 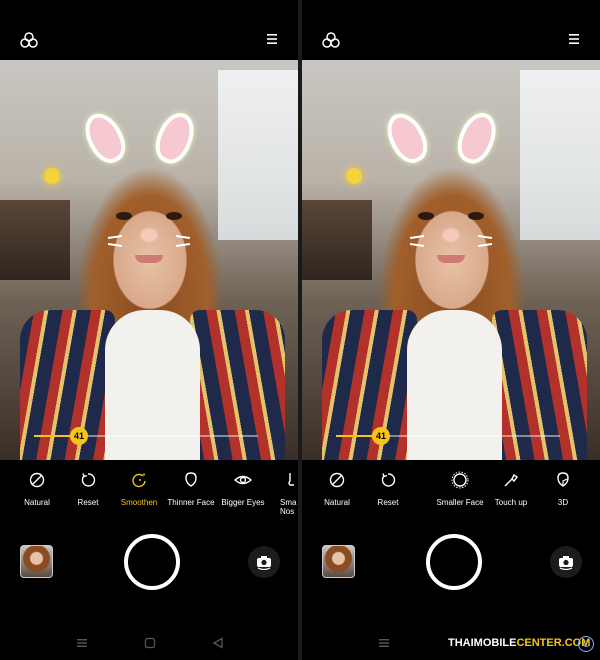 What do you see at coordinates (586, 644) in the screenshot?
I see `watermark-logo: C` at bounding box center [586, 644].